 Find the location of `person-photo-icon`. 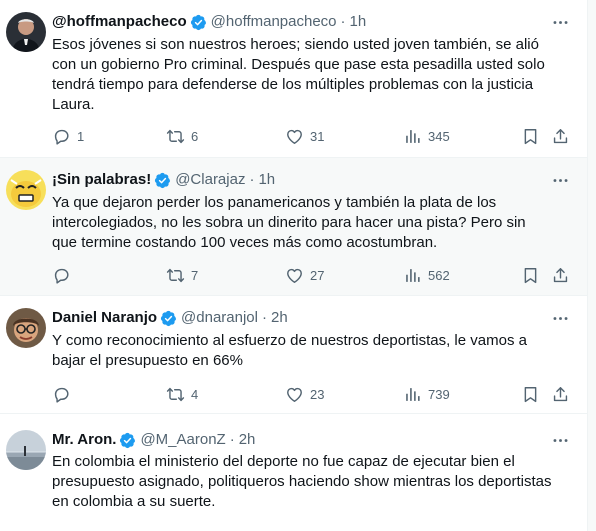

person-photo-icon is located at coordinates (26, 32).